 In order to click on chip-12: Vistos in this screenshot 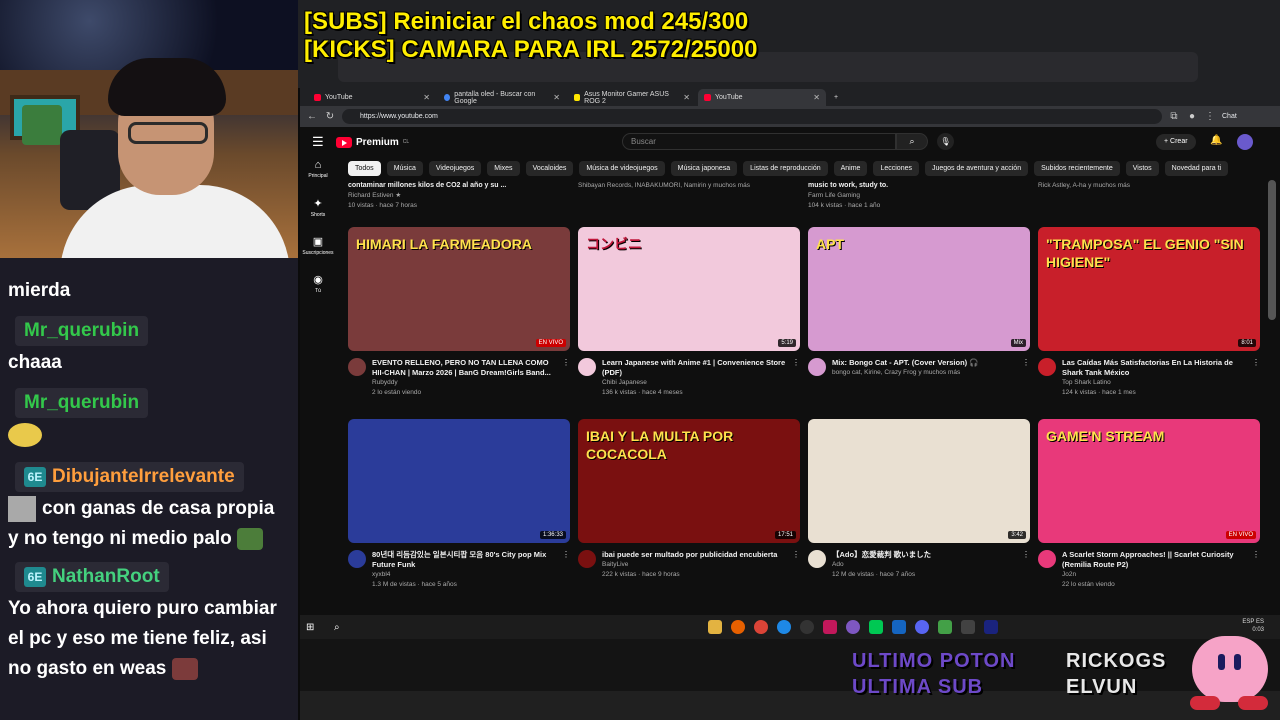, I will do `click(1142, 168)`.